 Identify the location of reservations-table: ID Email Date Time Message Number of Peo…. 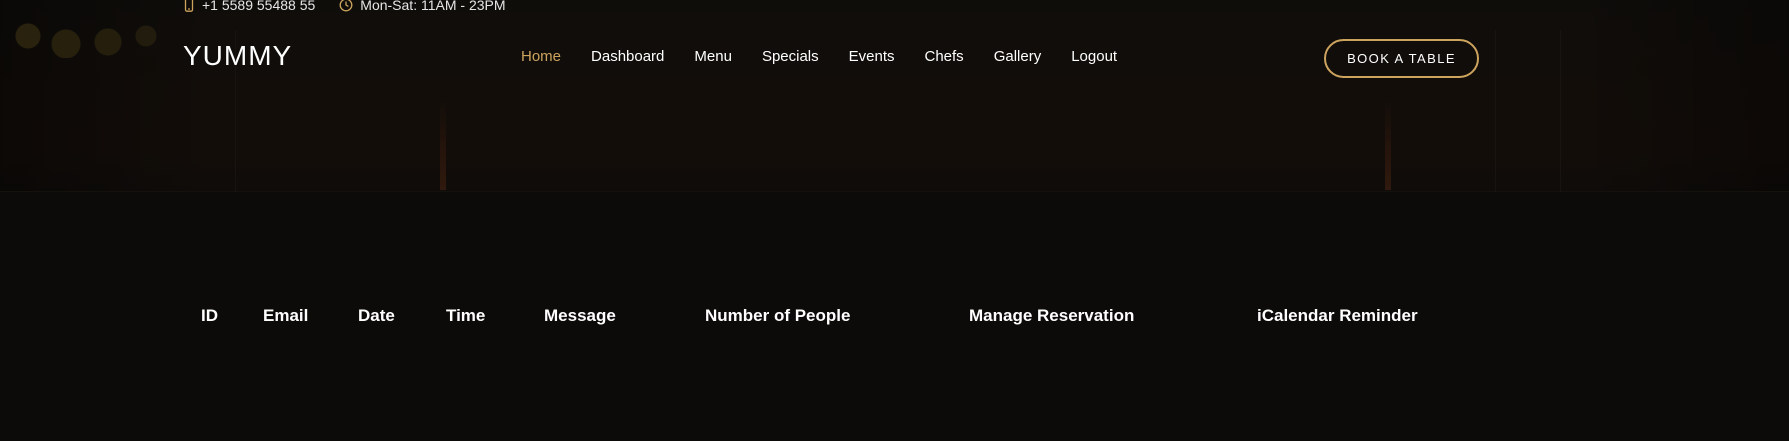
(811, 316).